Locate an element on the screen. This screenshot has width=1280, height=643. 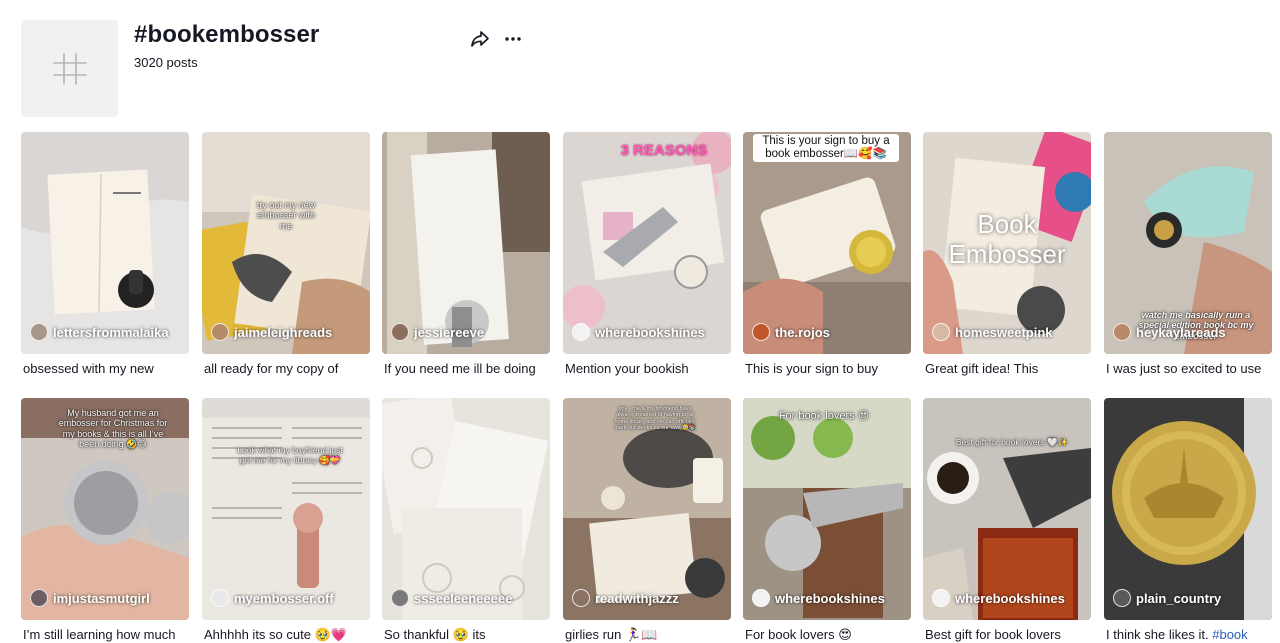
creator-name: ssseeleeneeeee is located at coordinates (463, 598).